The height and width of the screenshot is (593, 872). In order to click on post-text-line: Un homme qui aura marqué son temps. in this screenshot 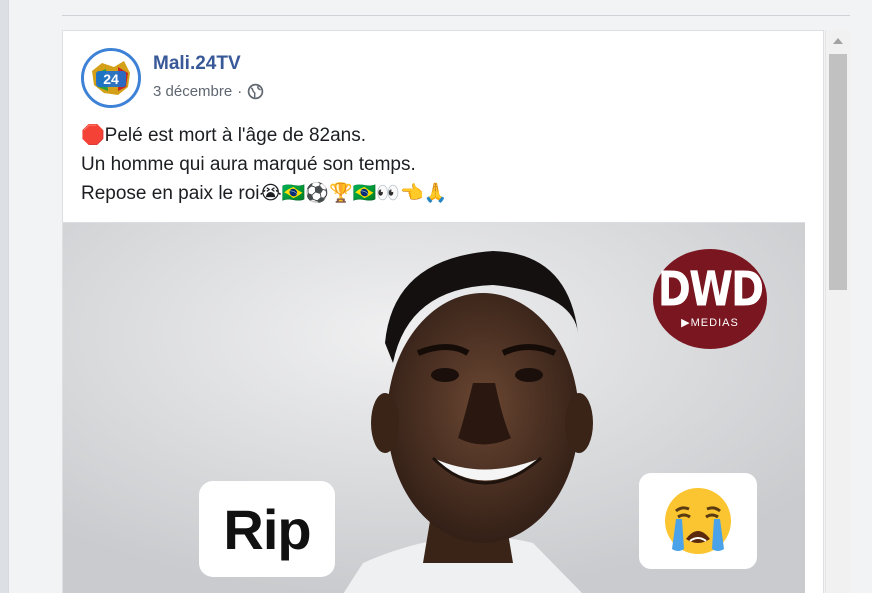, I will do `click(248, 164)`.